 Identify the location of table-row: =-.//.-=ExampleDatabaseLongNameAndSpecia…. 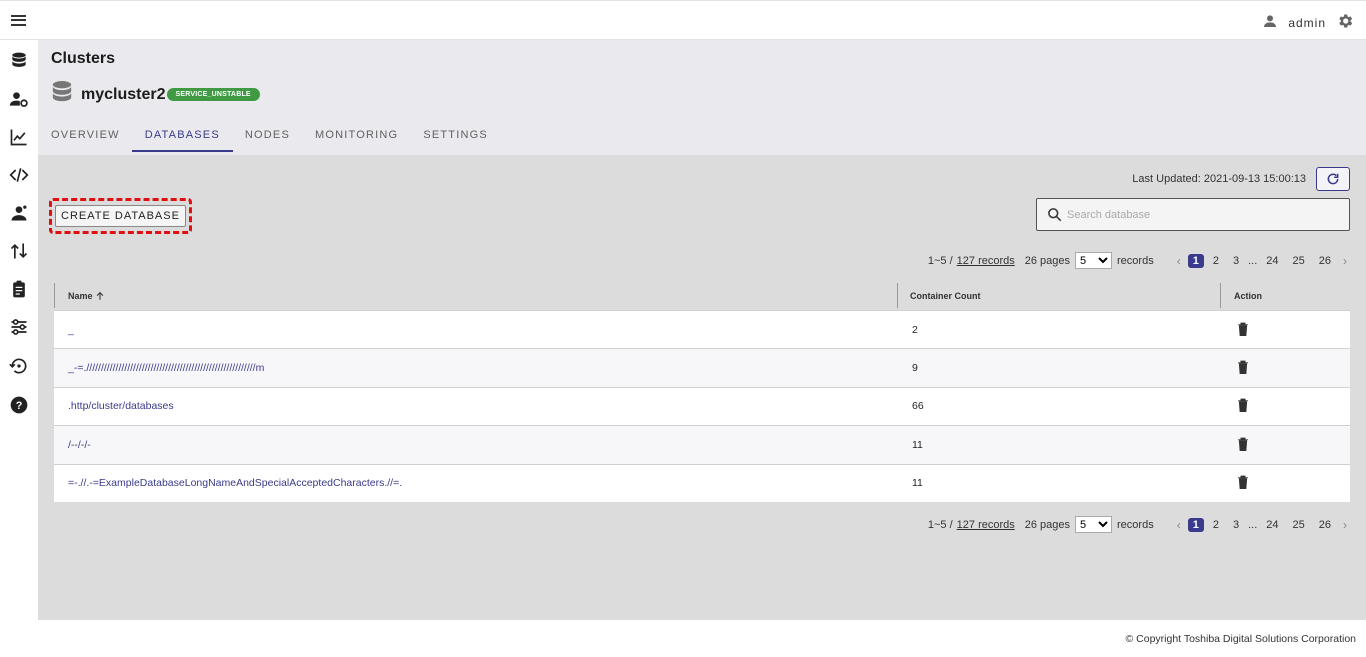
(702, 482).